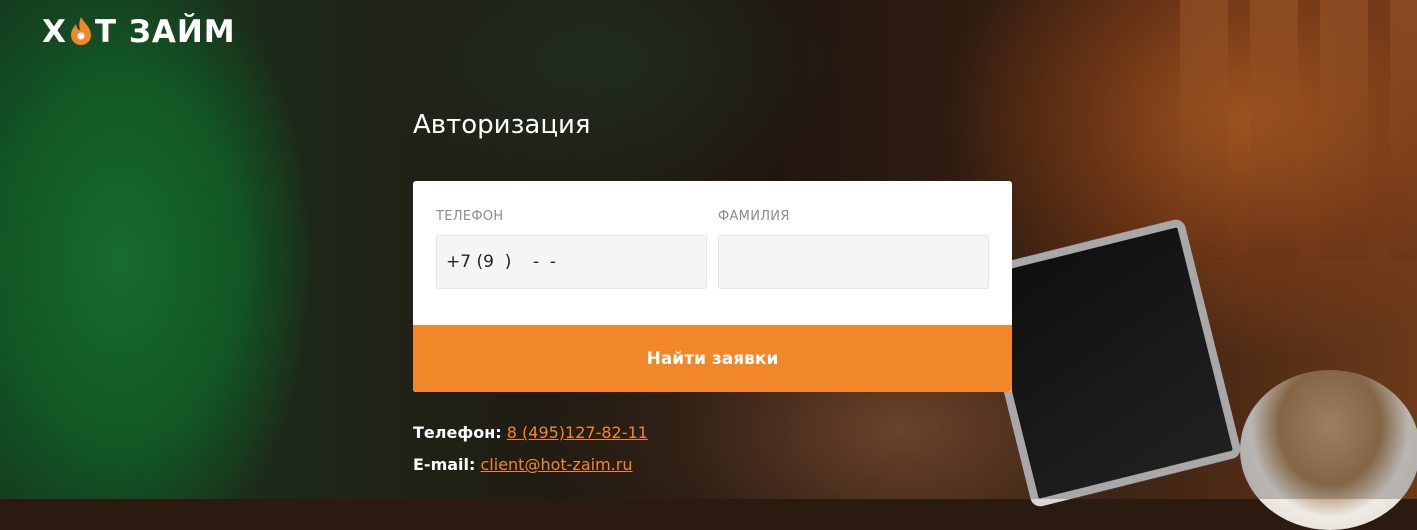 This screenshot has height=530, width=1417. What do you see at coordinates (853, 262) in the screenshot?
I see `surname-input` at bounding box center [853, 262].